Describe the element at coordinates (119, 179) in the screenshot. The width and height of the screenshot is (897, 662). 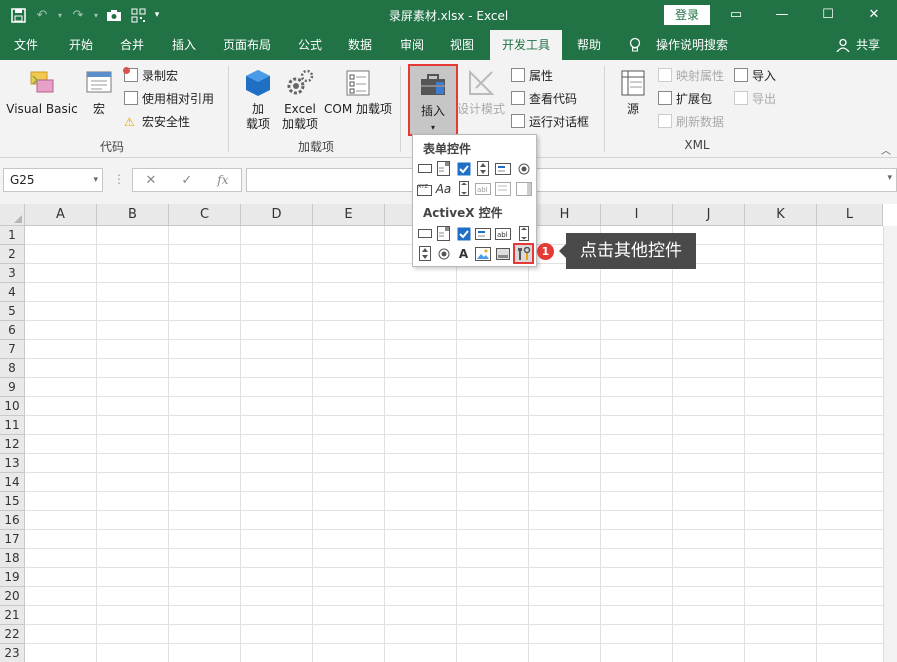
I see `formula-bar-splitter-icon: ⋮` at that location.